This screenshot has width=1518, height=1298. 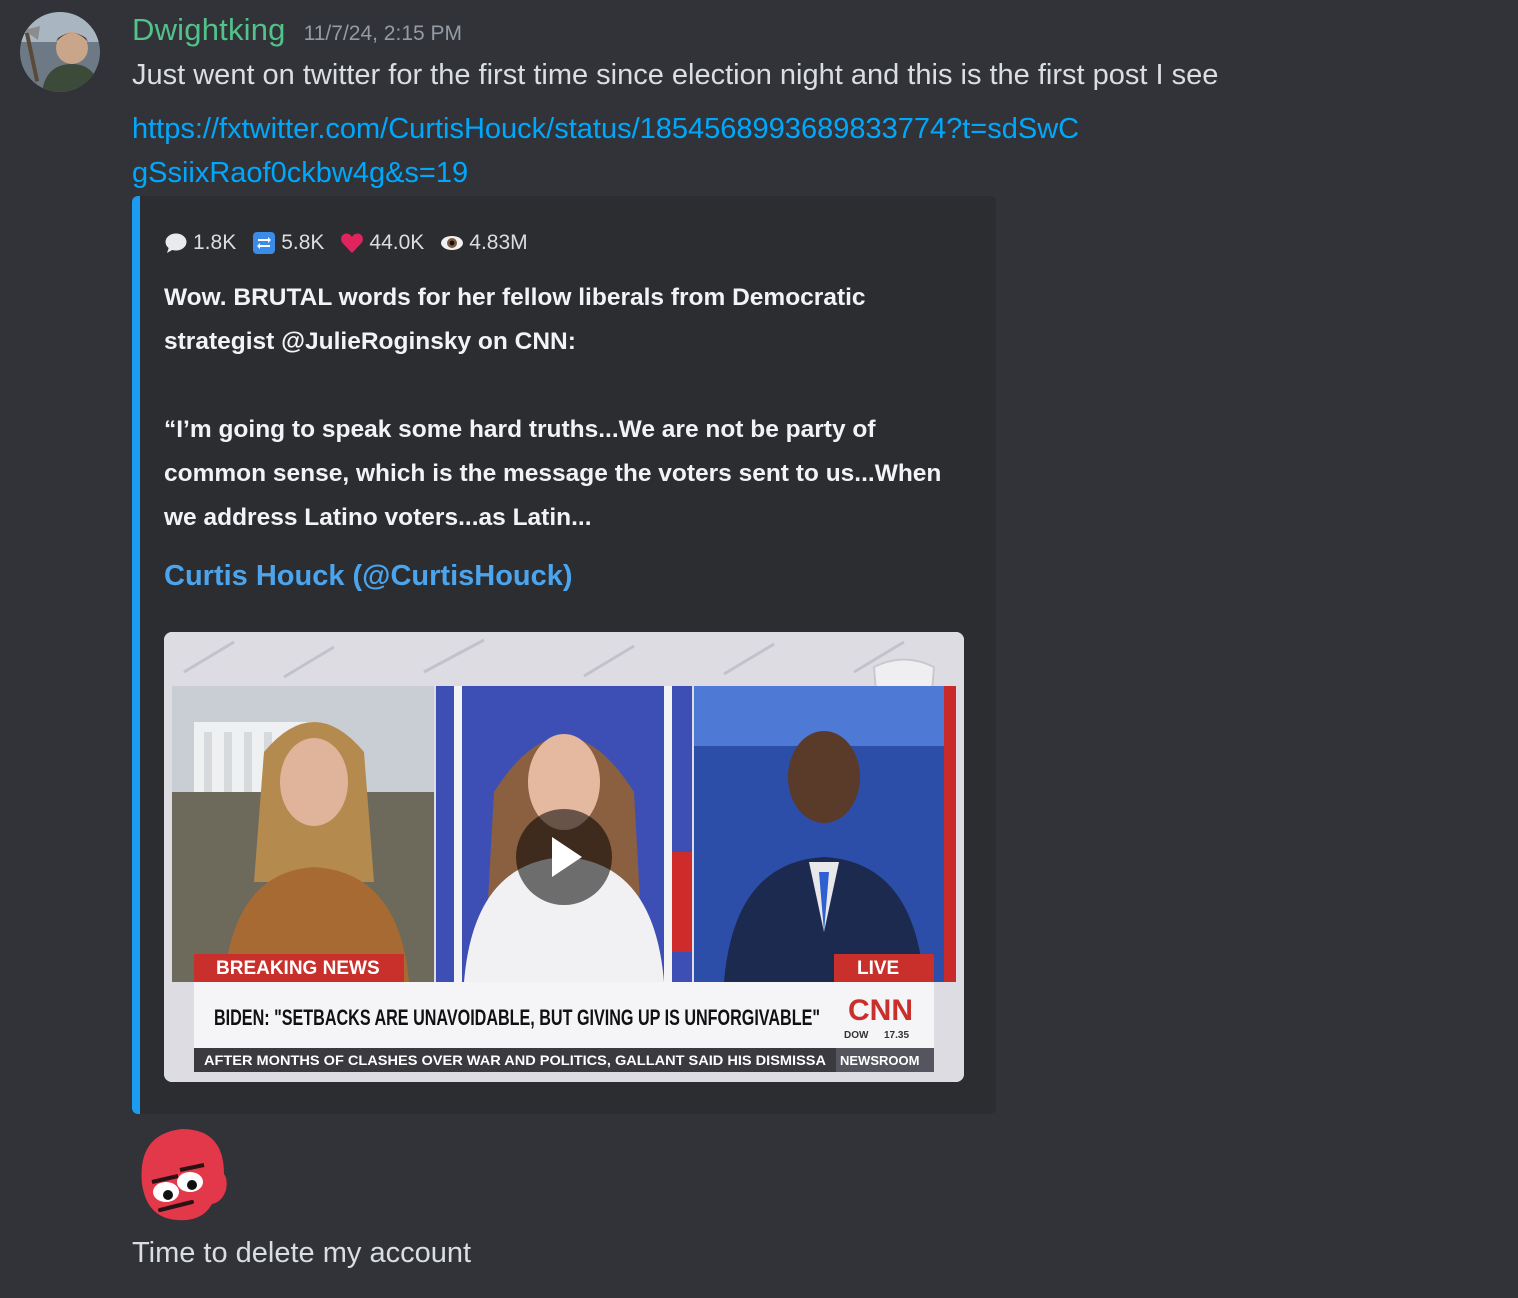 I want to click on retweet-count: 5.8K, so click(x=303, y=242).